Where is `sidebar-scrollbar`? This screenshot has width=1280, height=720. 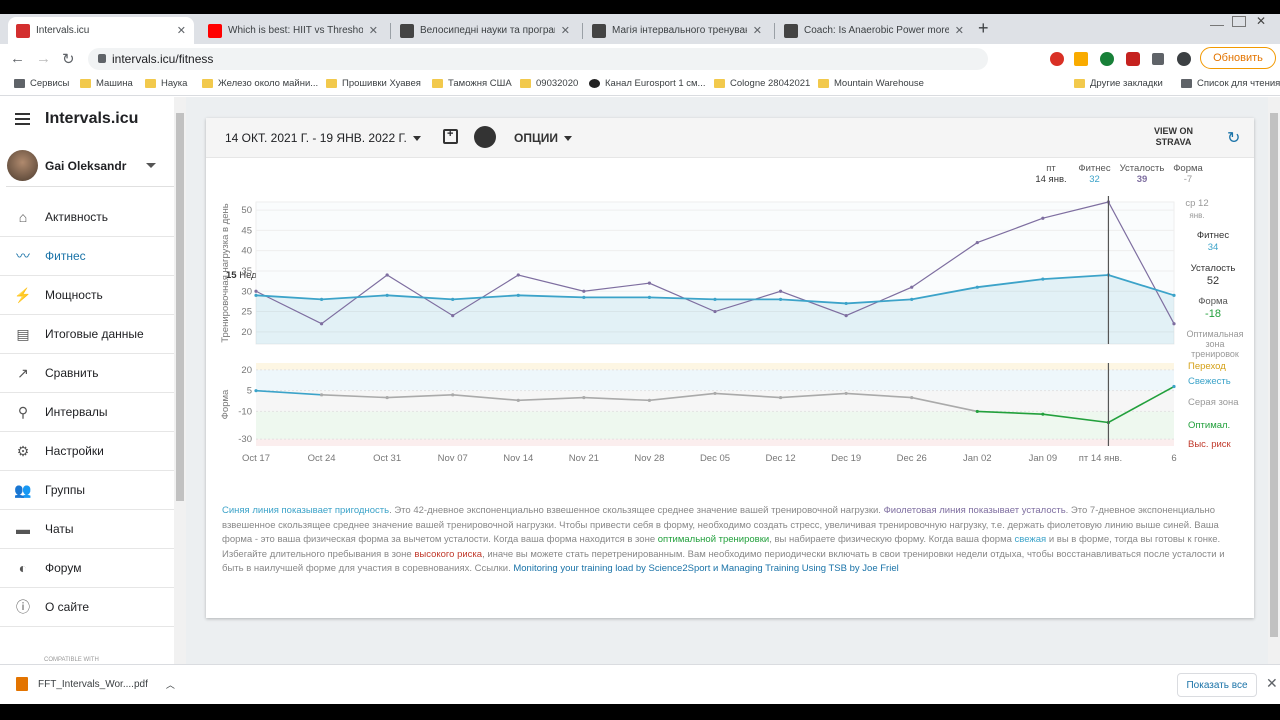 sidebar-scrollbar is located at coordinates (180, 380).